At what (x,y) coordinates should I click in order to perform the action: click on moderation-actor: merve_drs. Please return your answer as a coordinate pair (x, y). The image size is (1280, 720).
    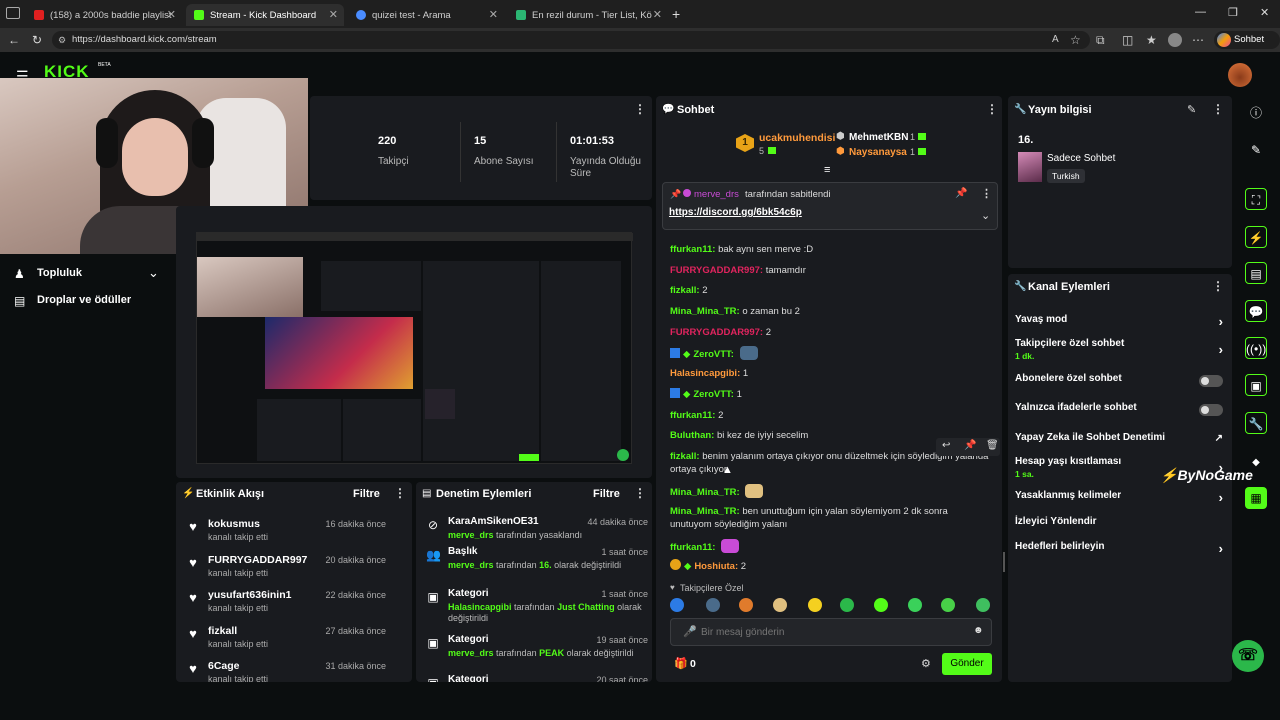
    Looking at the image, I should click on (471, 565).